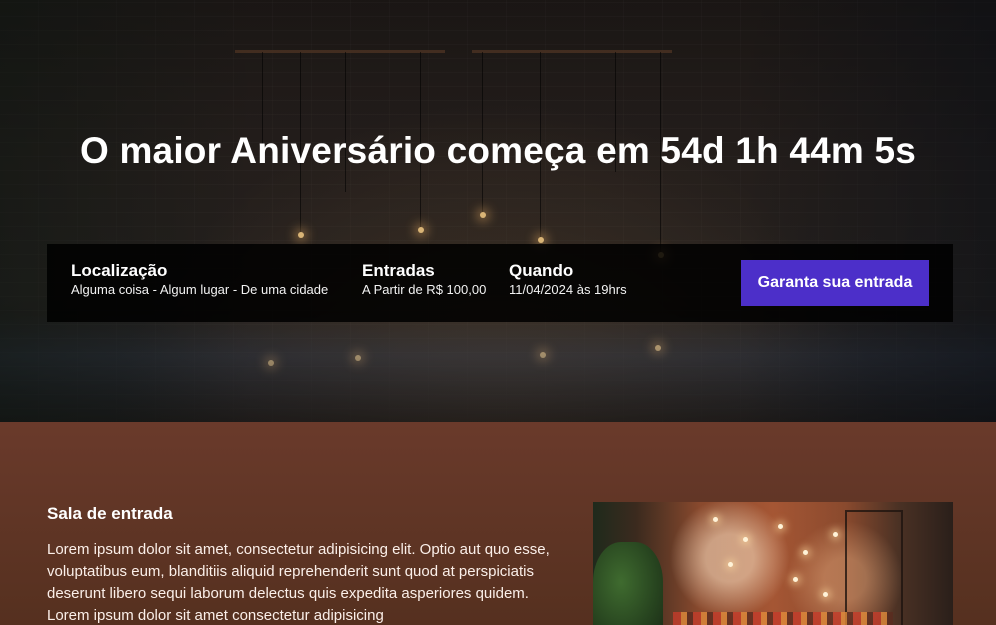 This screenshot has width=996, height=625. Describe the element at coordinates (874, 567) in the screenshot. I see `shelf-frame` at that location.